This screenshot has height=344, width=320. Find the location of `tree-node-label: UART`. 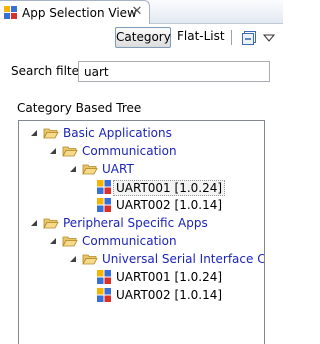

tree-node-label: UART is located at coordinates (118, 169).